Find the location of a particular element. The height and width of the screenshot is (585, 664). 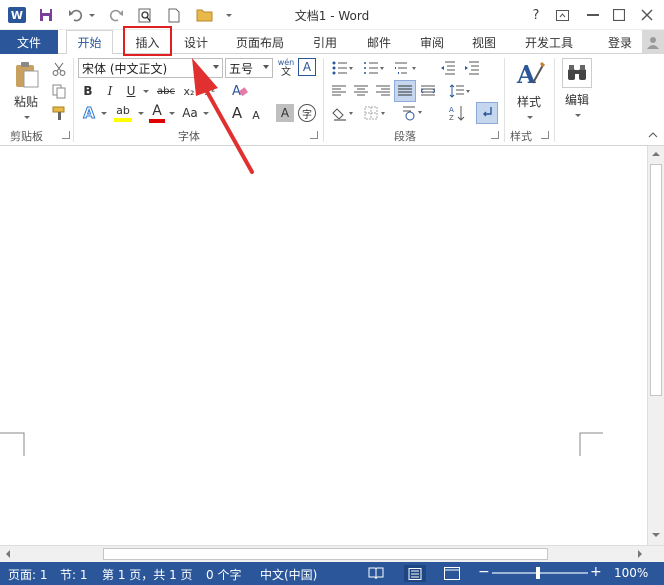

read-mode-icon is located at coordinates (376, 575).